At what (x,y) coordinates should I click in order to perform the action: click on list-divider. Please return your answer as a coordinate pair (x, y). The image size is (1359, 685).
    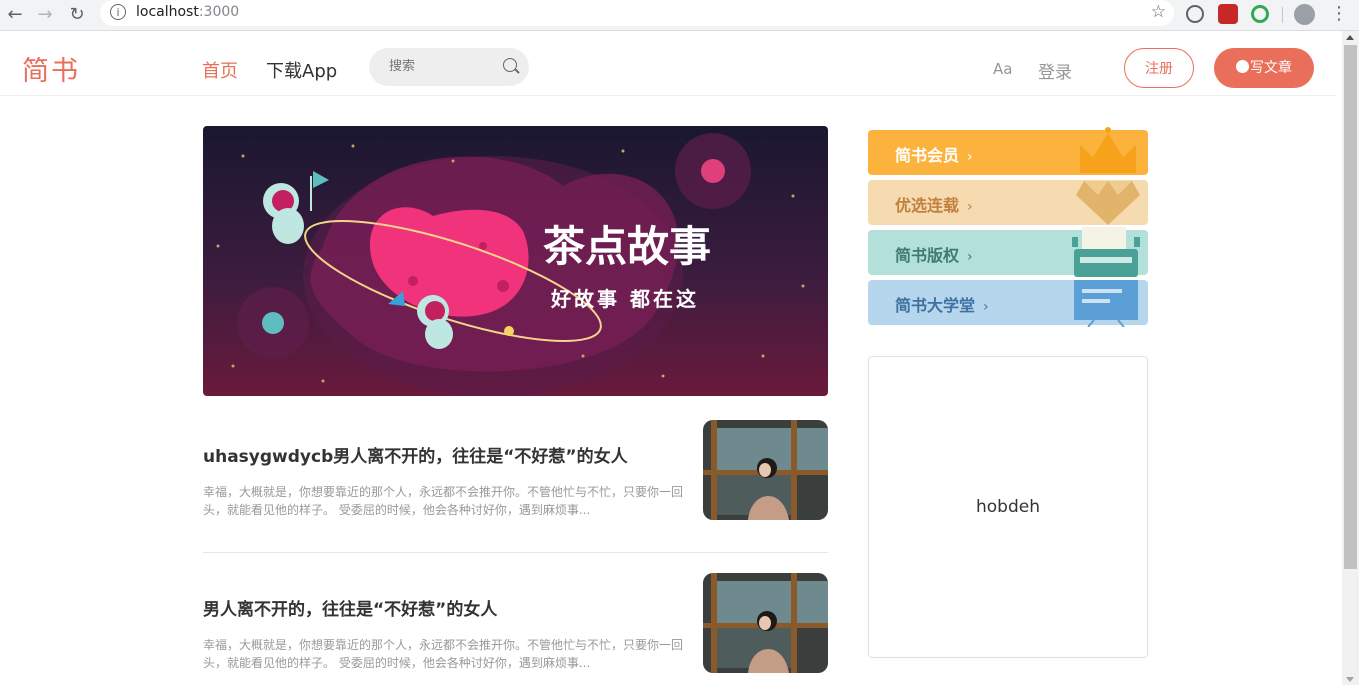
    Looking at the image, I should click on (515, 552).